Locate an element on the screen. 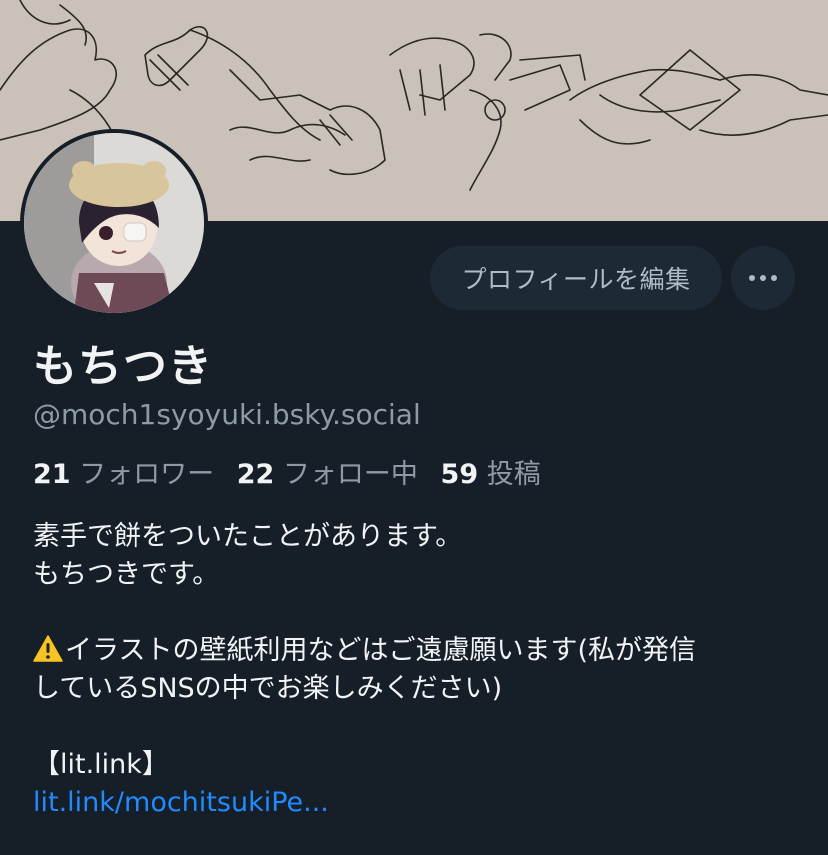 This screenshot has width=828, height=855. profile-avatar is located at coordinates (114, 223).